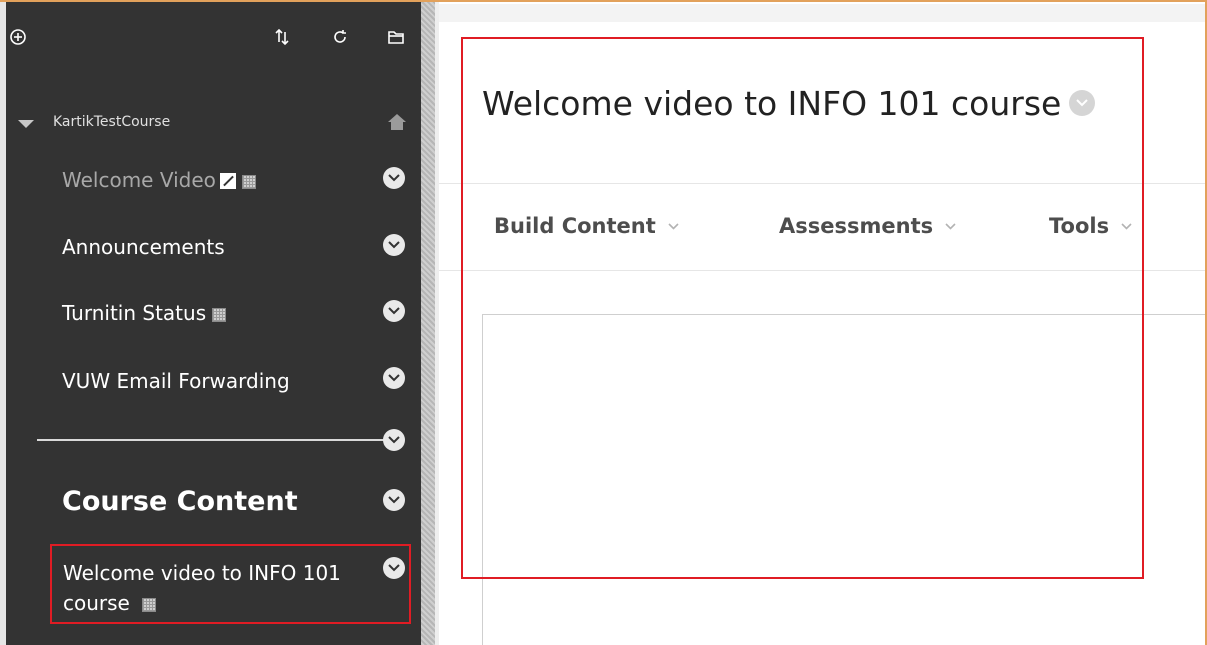  I want to click on sidebar-item-welcome-video: Welcome Video, so click(159, 180).